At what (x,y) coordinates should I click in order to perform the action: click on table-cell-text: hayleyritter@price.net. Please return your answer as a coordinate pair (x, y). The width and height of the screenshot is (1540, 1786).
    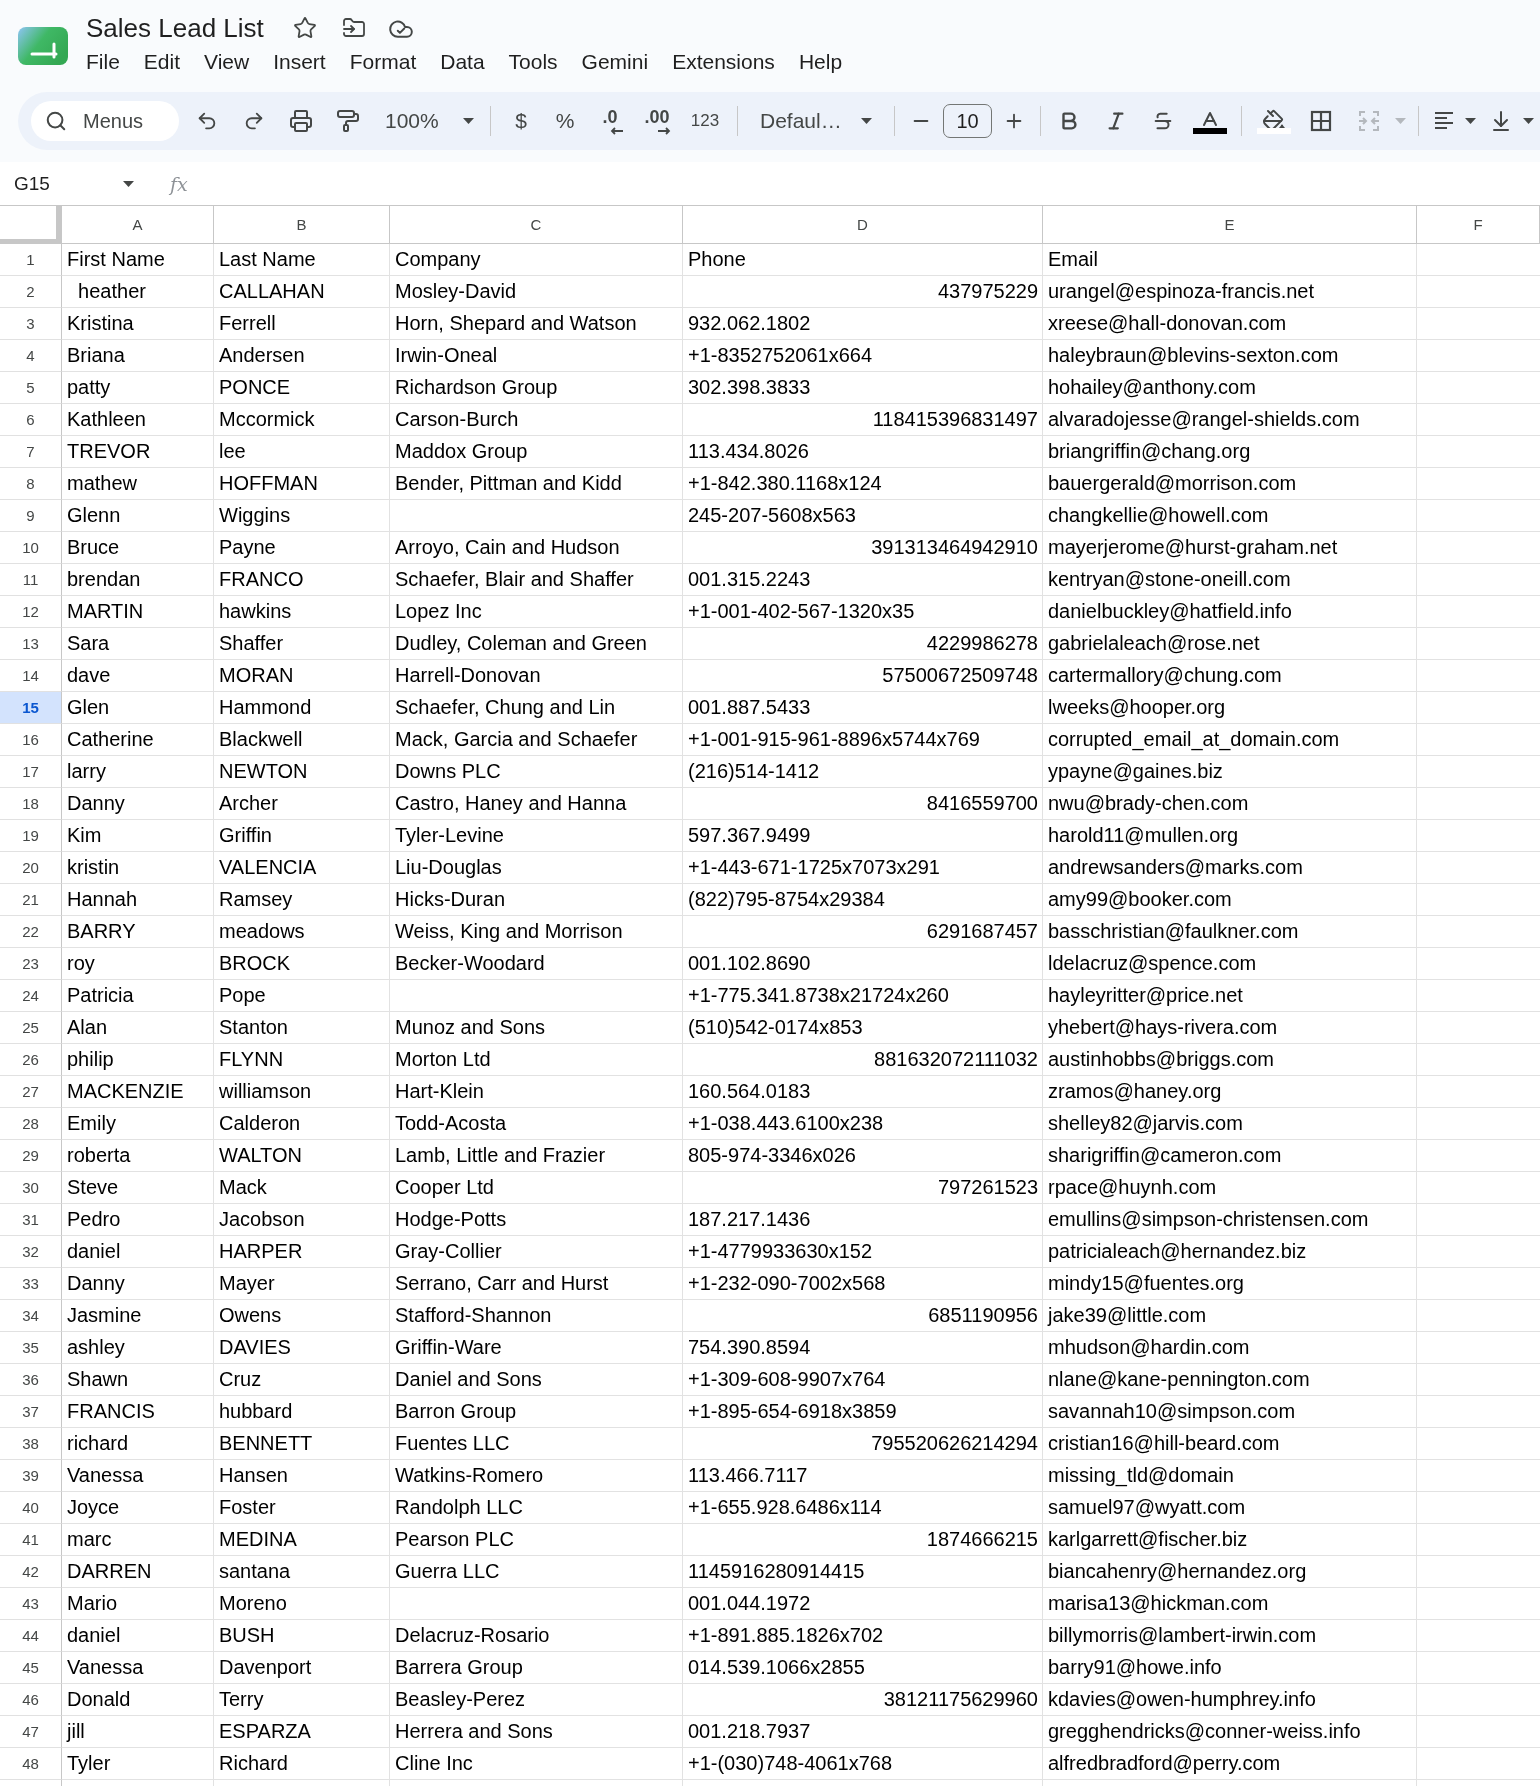
    Looking at the image, I should click on (1145, 995).